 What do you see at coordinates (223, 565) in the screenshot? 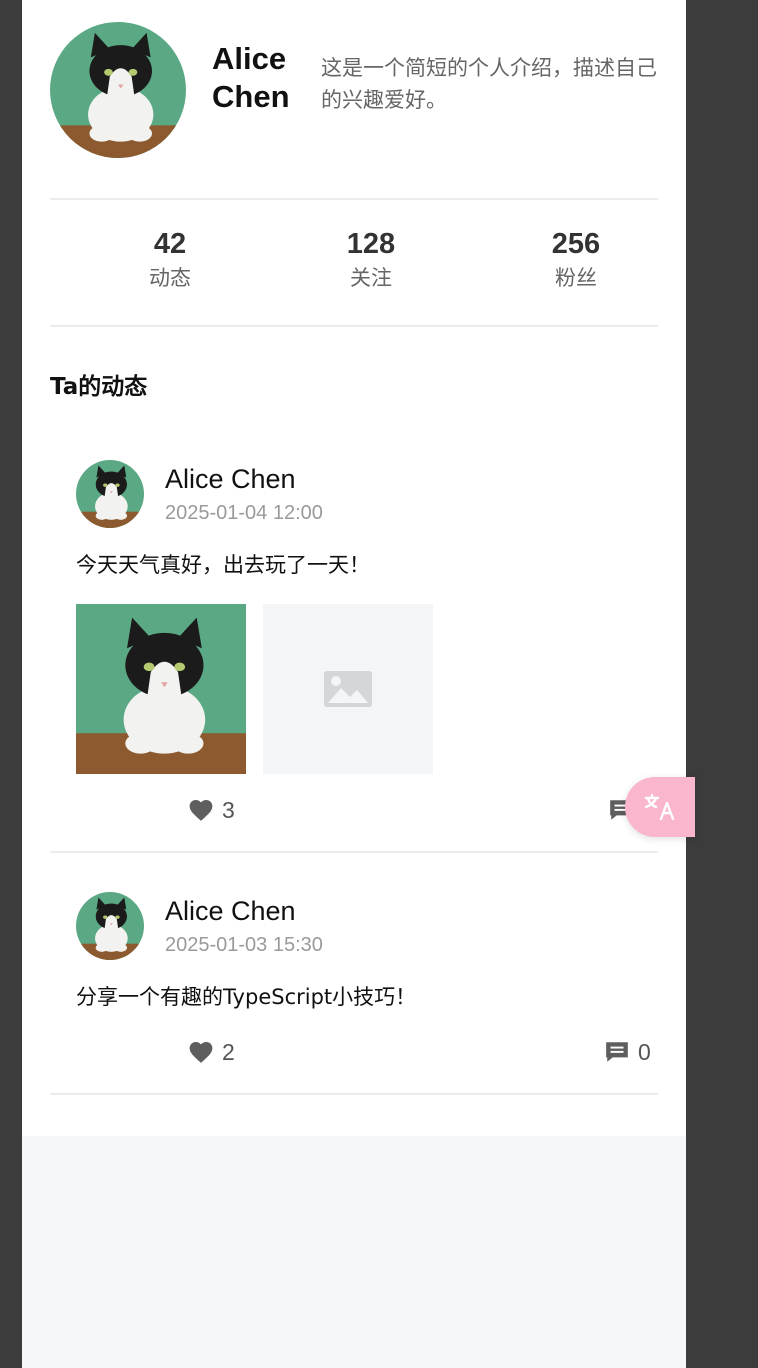
I see `post-text: 今天天气真好，出去玩了一天！` at bounding box center [223, 565].